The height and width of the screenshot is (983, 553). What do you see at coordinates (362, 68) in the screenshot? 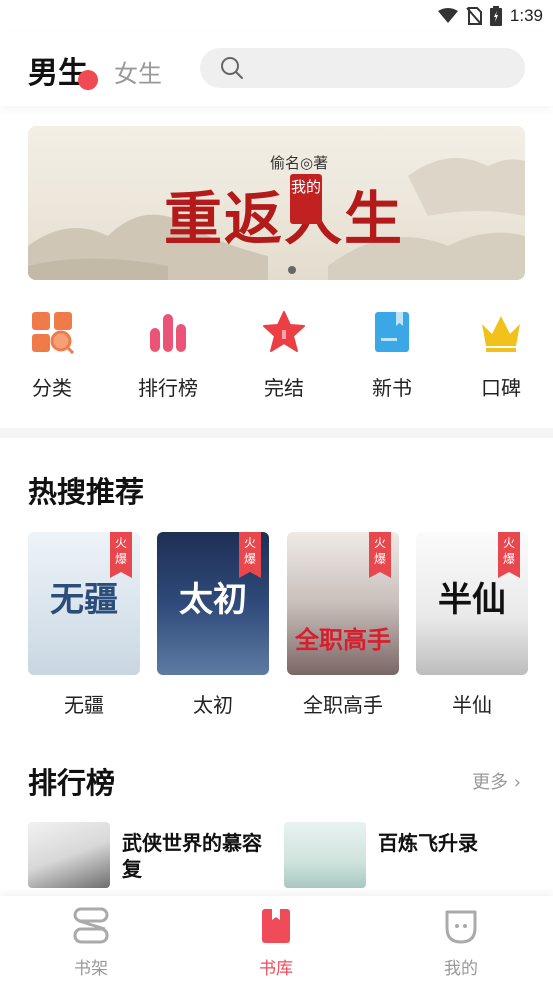
I see `search-input` at bounding box center [362, 68].